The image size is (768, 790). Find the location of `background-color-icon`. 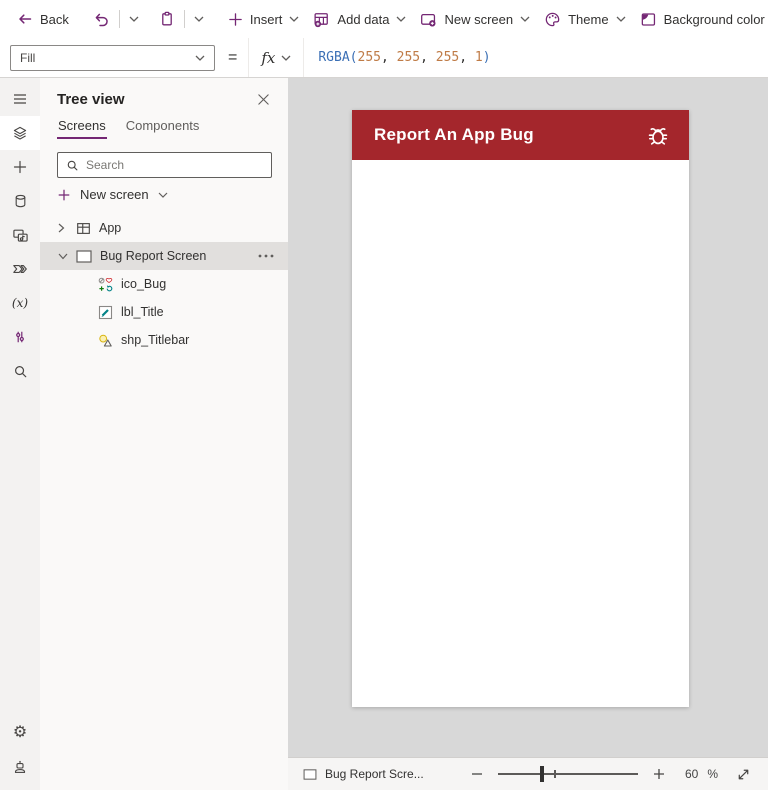

background-color-icon is located at coordinates (648, 19).